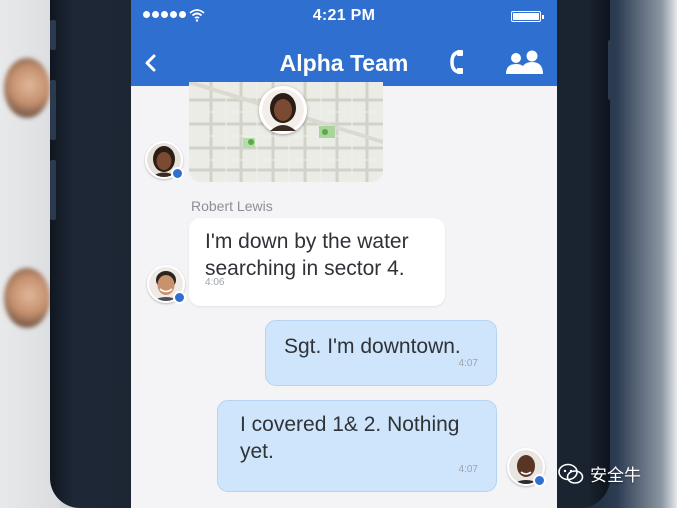 This screenshot has height=508, width=677. I want to click on group-icon, so click(525, 63).